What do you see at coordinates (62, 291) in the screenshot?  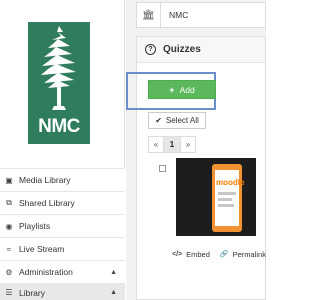 I see `sidebar-item-library: ☰ Library ▲` at bounding box center [62, 291].